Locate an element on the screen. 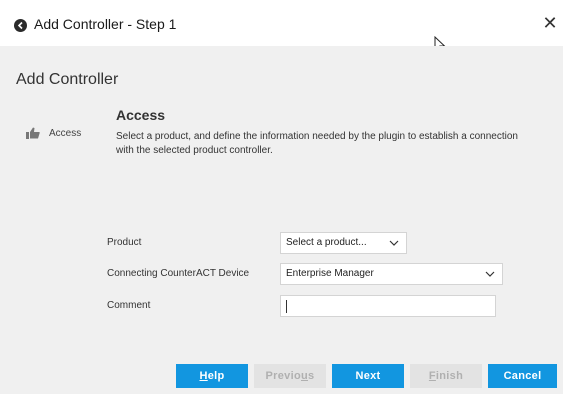 The height and width of the screenshot is (394, 563). finish-button: Finish is located at coordinates (446, 376).